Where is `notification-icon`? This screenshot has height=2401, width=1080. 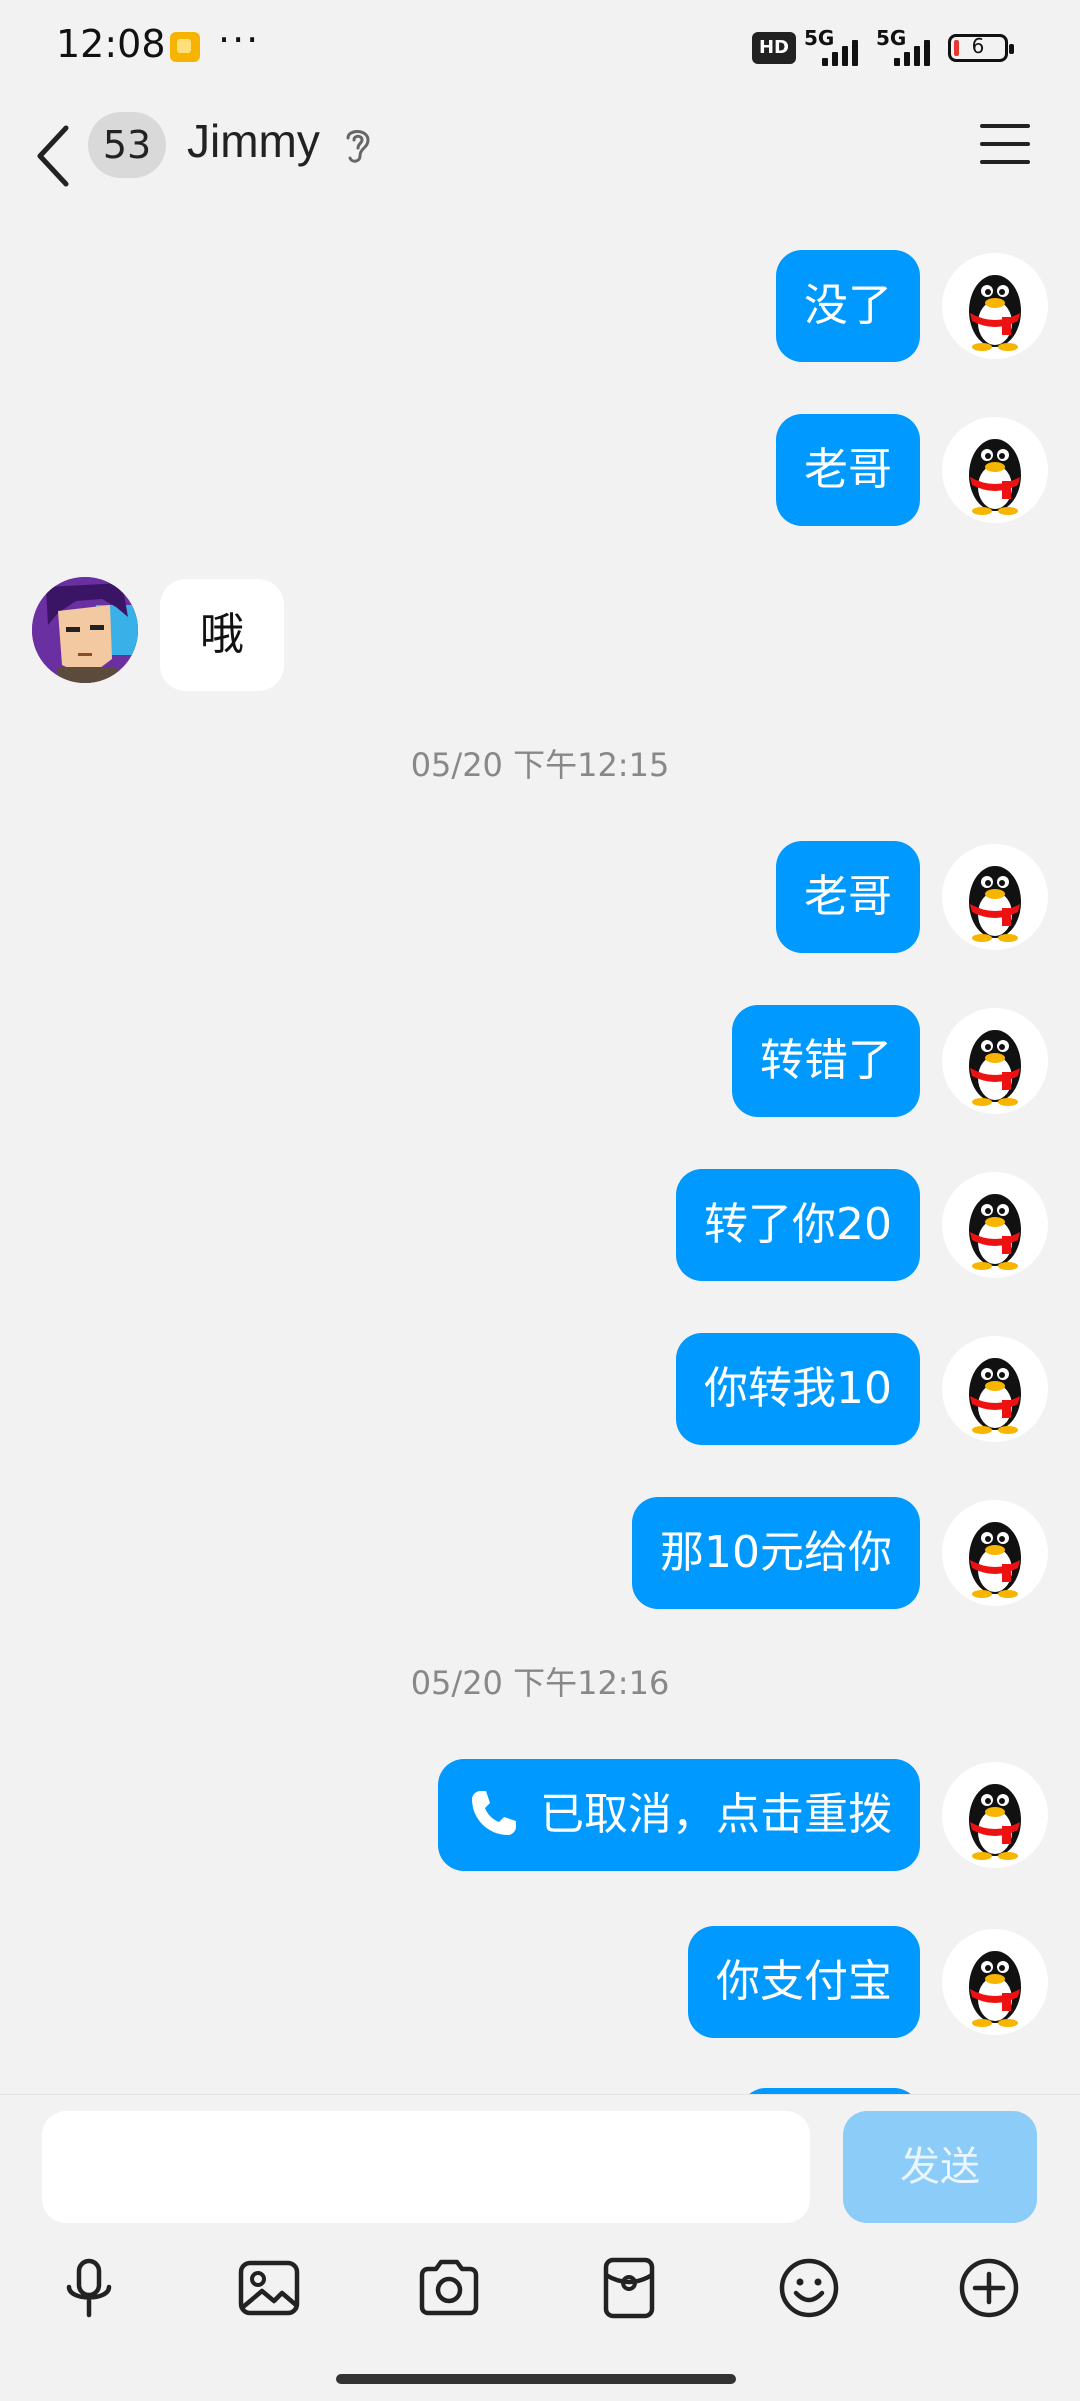
notification-icon is located at coordinates (185, 47).